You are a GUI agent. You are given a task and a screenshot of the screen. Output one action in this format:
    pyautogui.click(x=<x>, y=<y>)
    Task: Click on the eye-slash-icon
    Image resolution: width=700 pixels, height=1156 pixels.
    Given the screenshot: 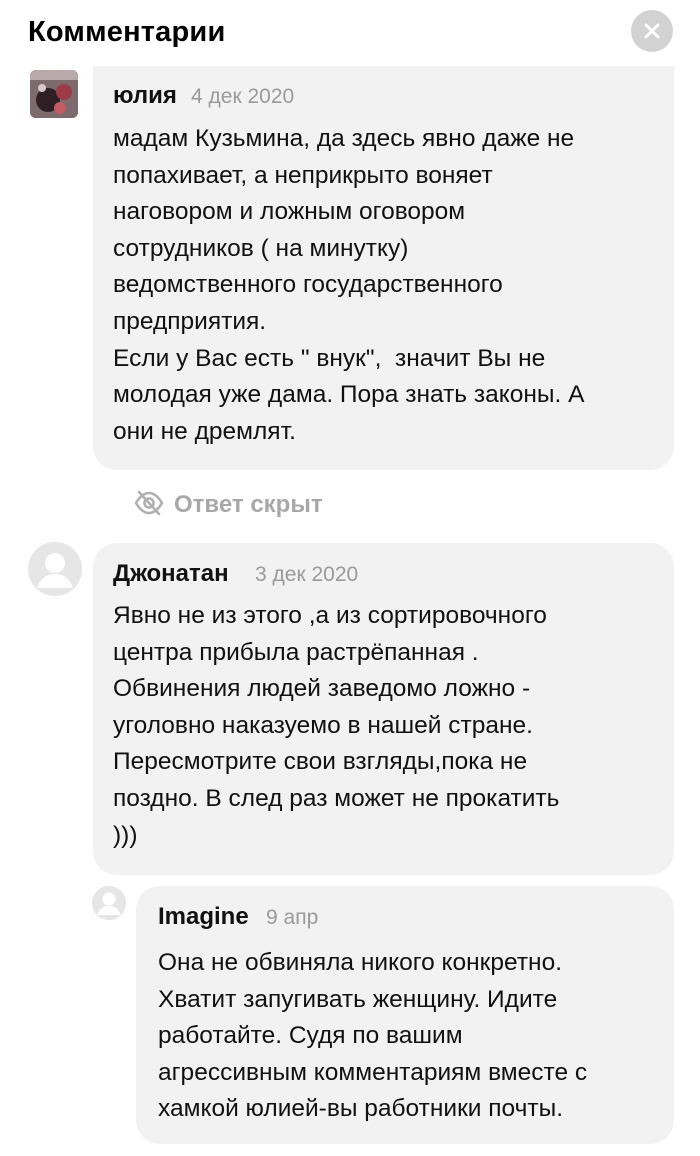 What is the action you would take?
    pyautogui.click(x=149, y=505)
    